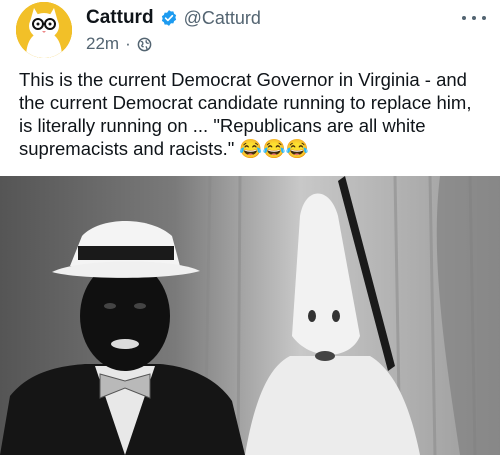 This screenshot has height=455, width=500. What do you see at coordinates (164, 148) in the screenshot?
I see `post-text-line: supremacists and racists." 😂😂😂` at bounding box center [164, 148].